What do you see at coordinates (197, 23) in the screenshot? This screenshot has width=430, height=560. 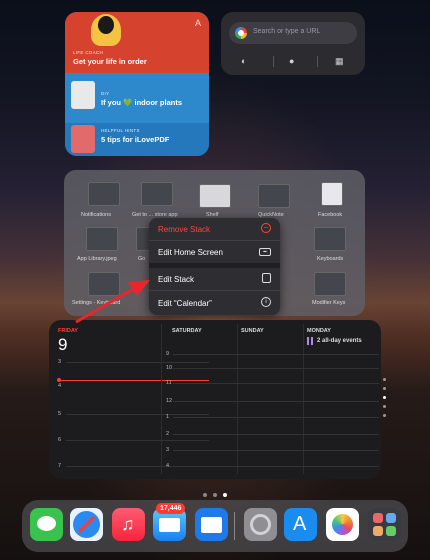 I see `app-store-icon: A` at bounding box center [197, 23].